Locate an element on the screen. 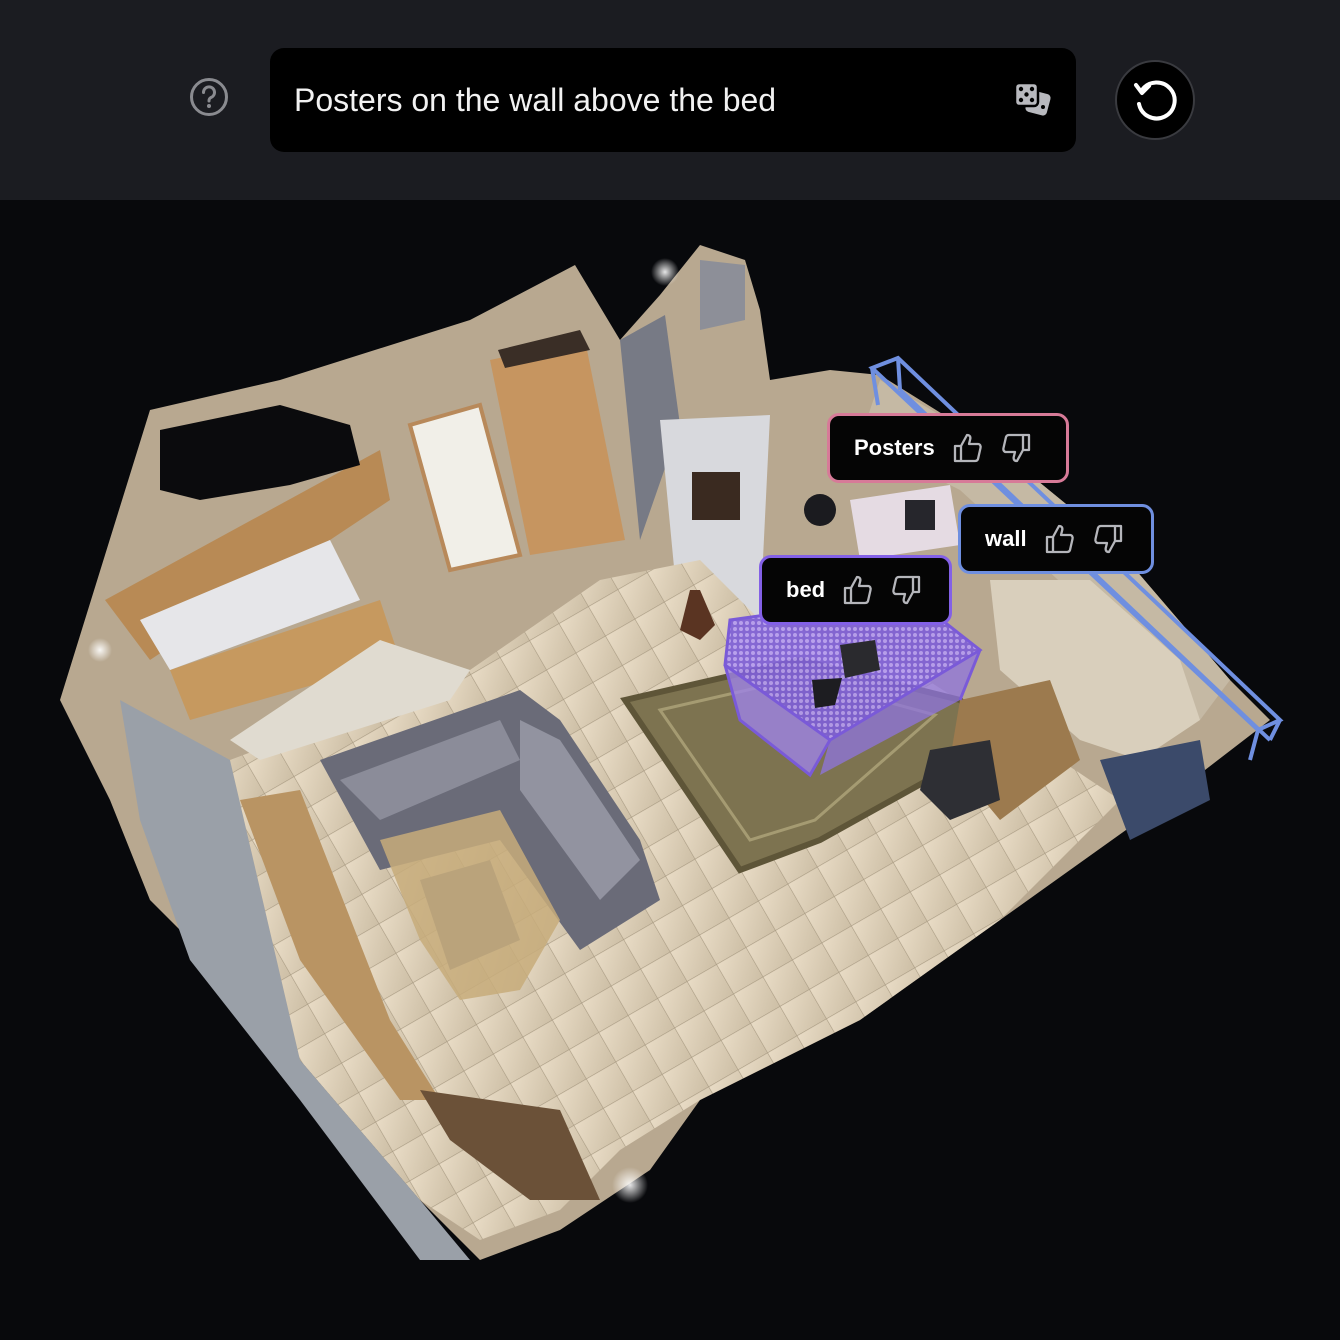 This screenshot has height=1340, width=1340. tag-label: Posters is located at coordinates (894, 447).